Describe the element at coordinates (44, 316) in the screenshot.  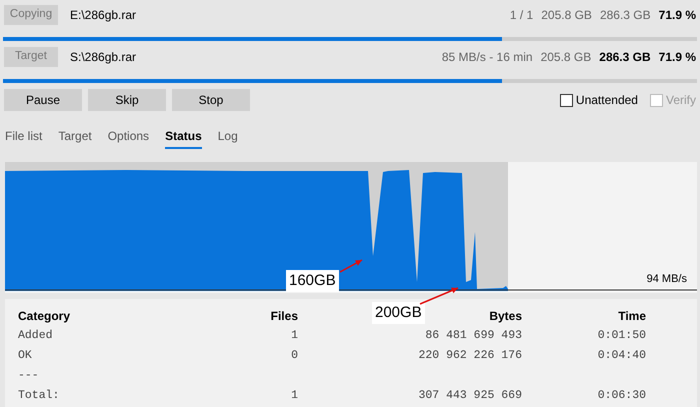
I see `column-header: Category` at that location.